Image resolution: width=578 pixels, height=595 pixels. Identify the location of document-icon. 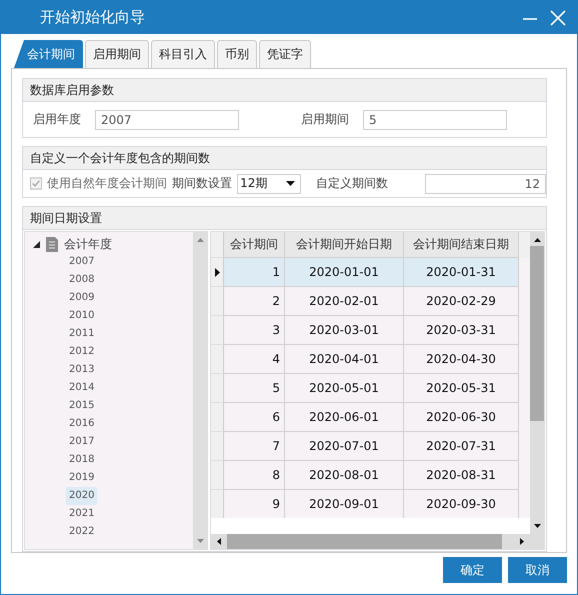
(52, 244).